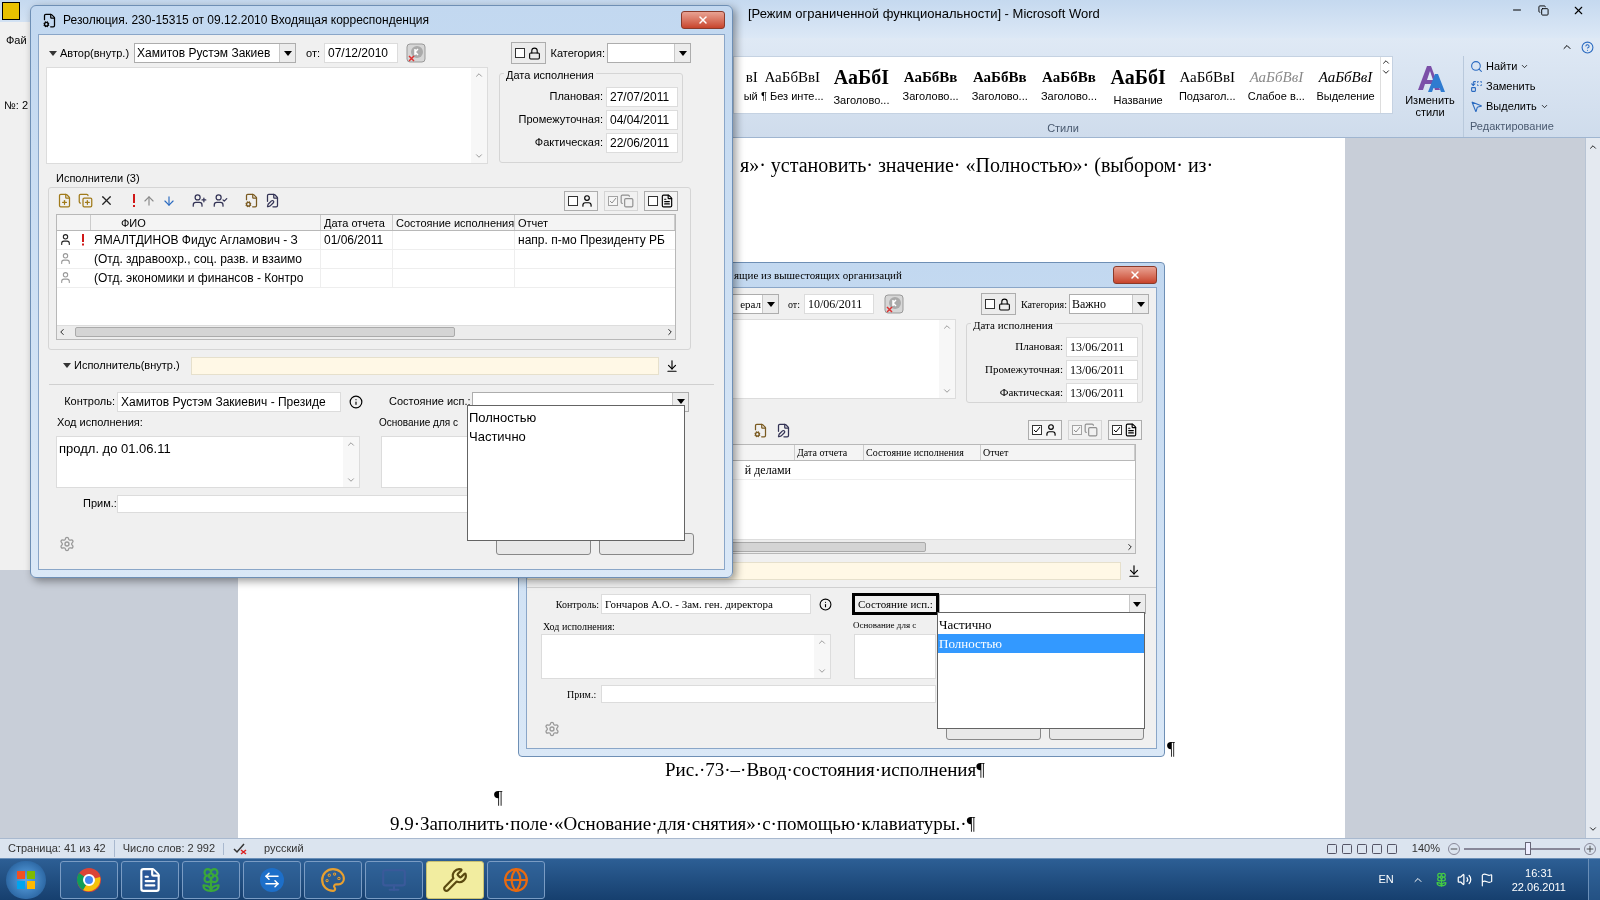  I want to click on field-label: Фактическая:, so click(1031, 393).